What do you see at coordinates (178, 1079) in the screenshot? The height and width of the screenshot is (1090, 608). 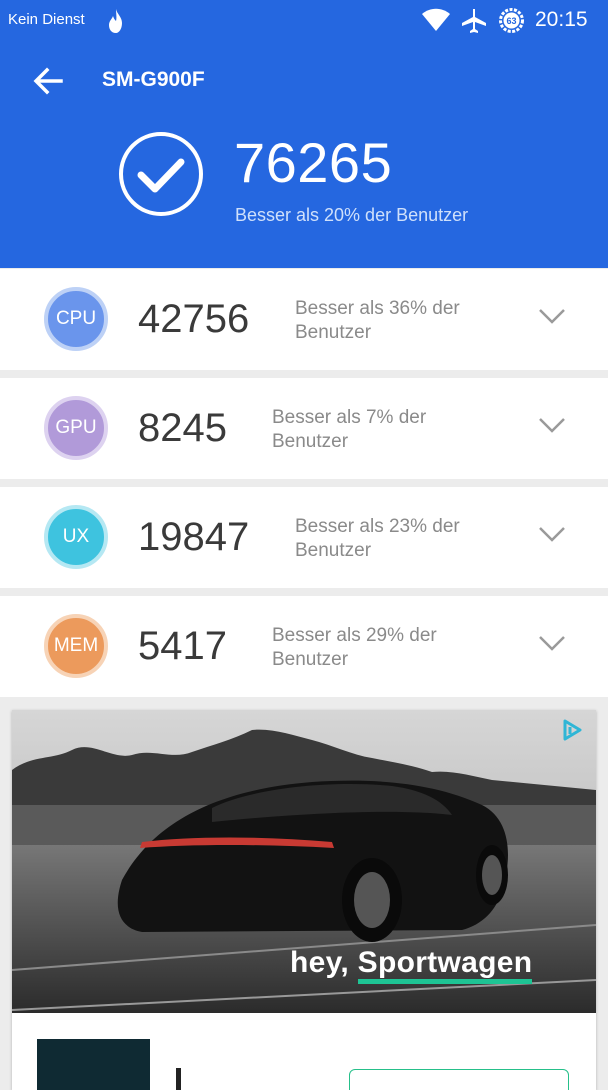 I see `ad-headline-glyph` at bounding box center [178, 1079].